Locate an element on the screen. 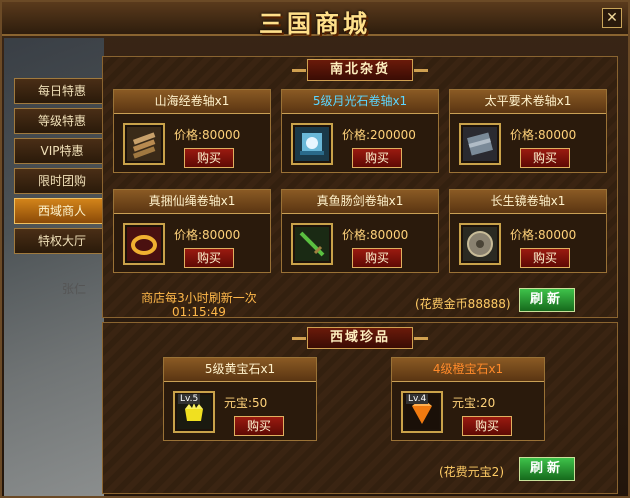 This screenshot has width=630, height=498. item-name: 4级橙宝石x1 is located at coordinates (468, 370).